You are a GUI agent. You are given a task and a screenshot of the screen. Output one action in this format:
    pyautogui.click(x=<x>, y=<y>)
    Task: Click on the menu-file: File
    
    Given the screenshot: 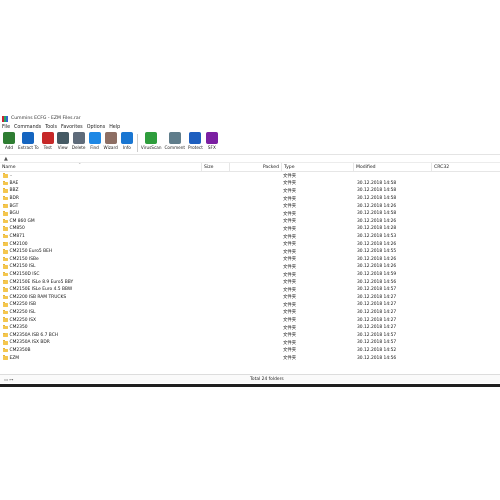 What is the action you would take?
    pyautogui.click(x=6, y=127)
    